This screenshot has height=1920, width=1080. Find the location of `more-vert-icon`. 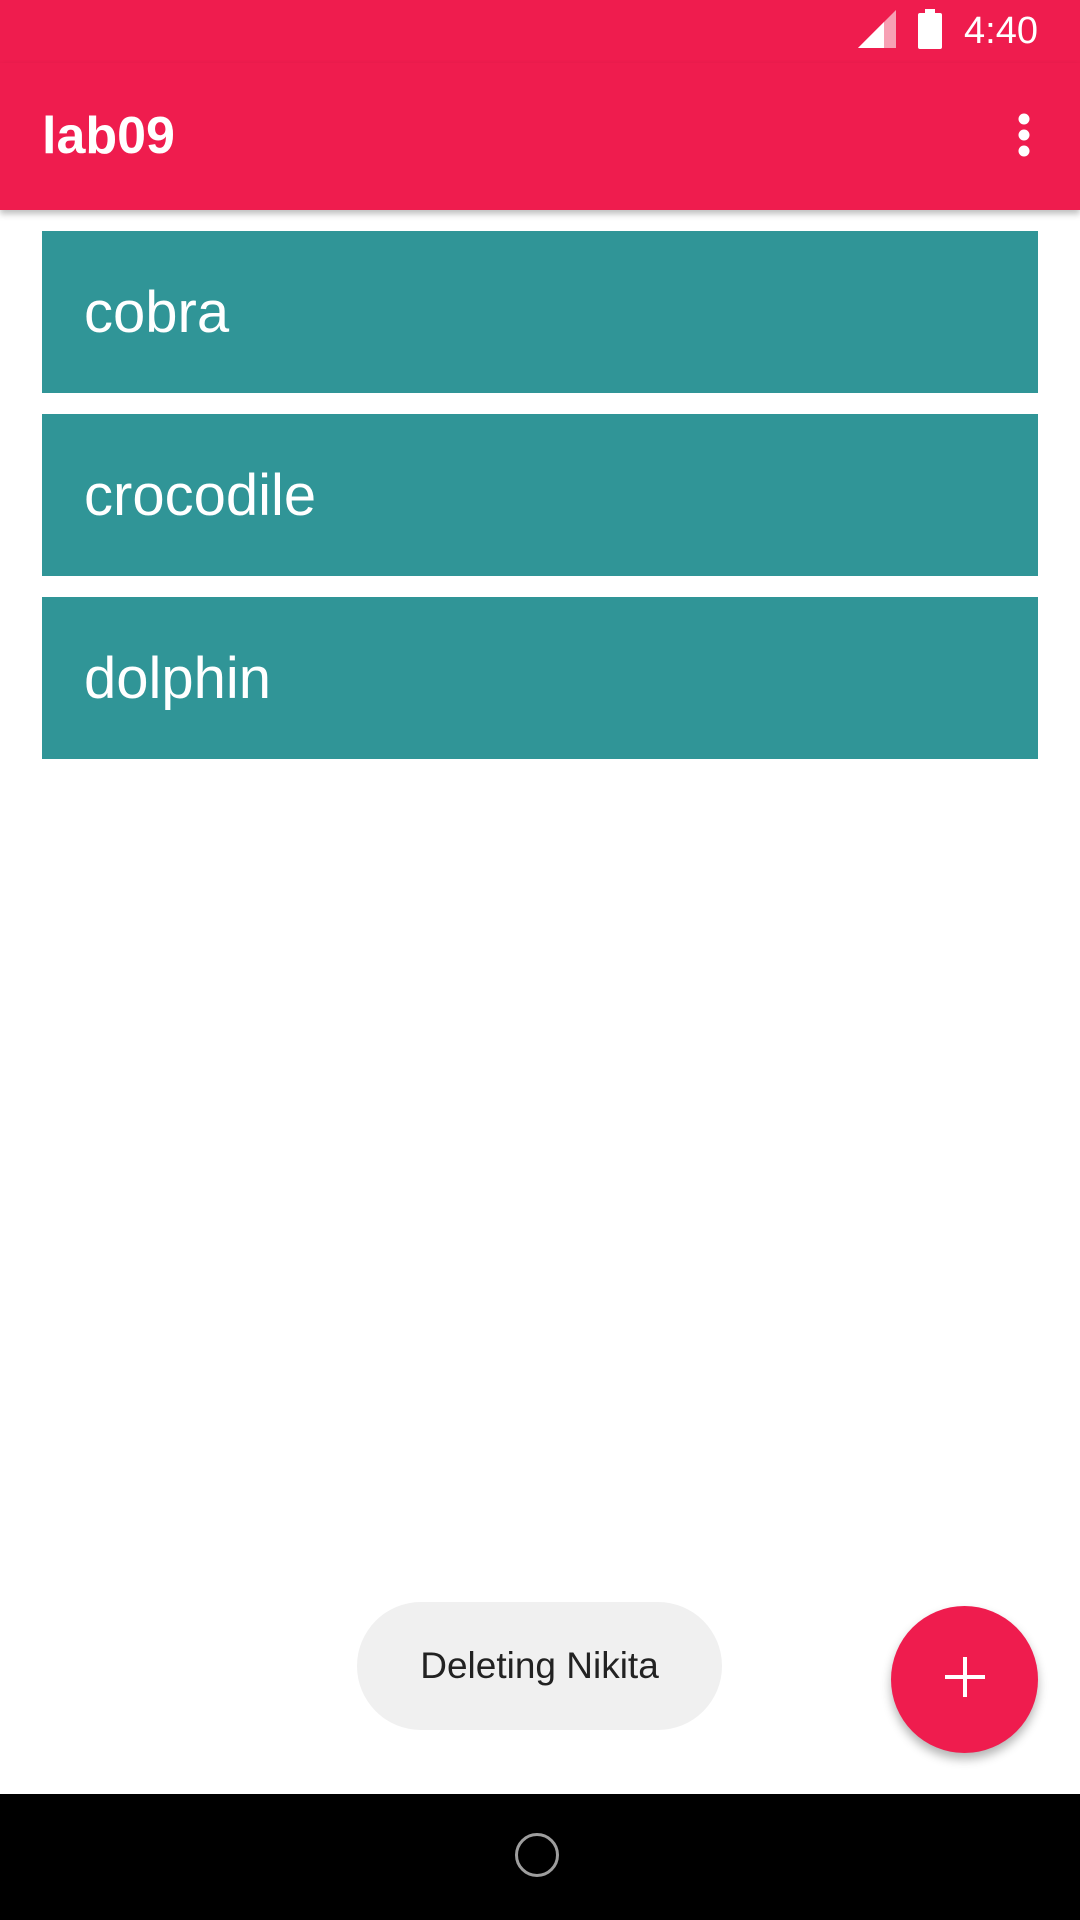

more-vert-icon is located at coordinates (1024, 137).